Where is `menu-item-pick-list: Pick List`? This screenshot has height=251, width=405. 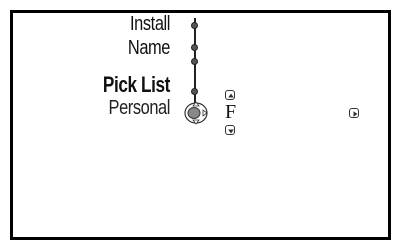
menu-item-pick-list: Pick List is located at coordinates (127, 85).